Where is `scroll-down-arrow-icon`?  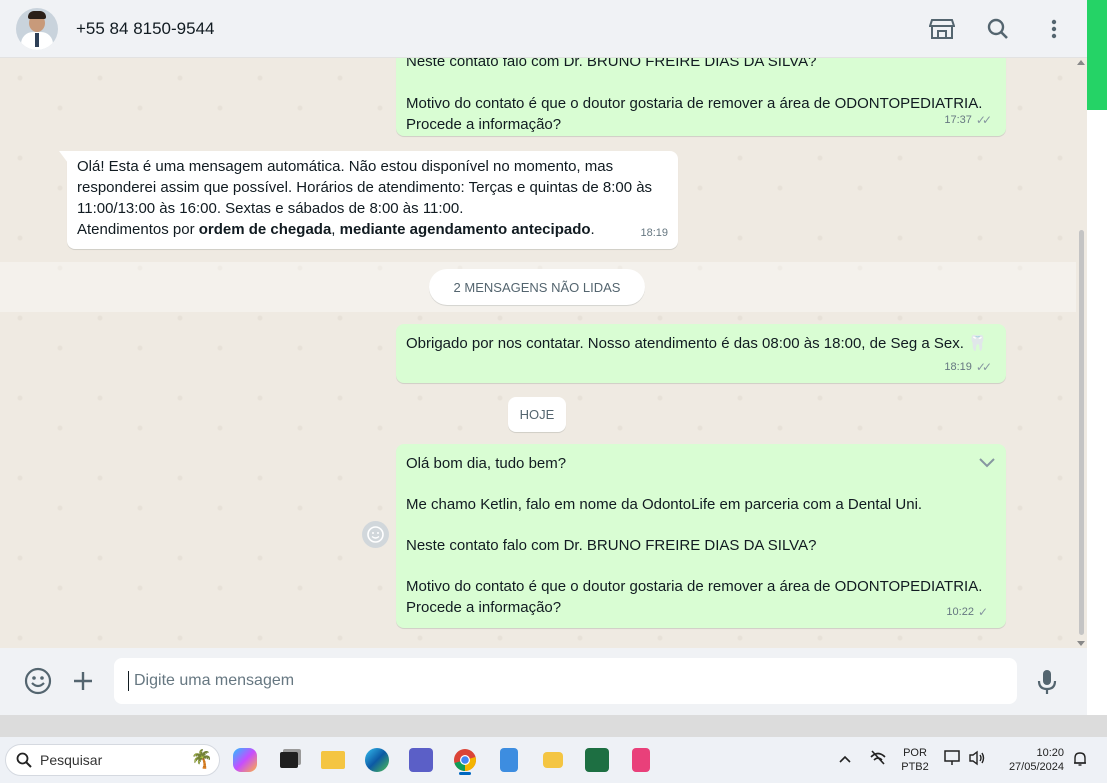
scroll-down-arrow-icon is located at coordinates (1081, 643).